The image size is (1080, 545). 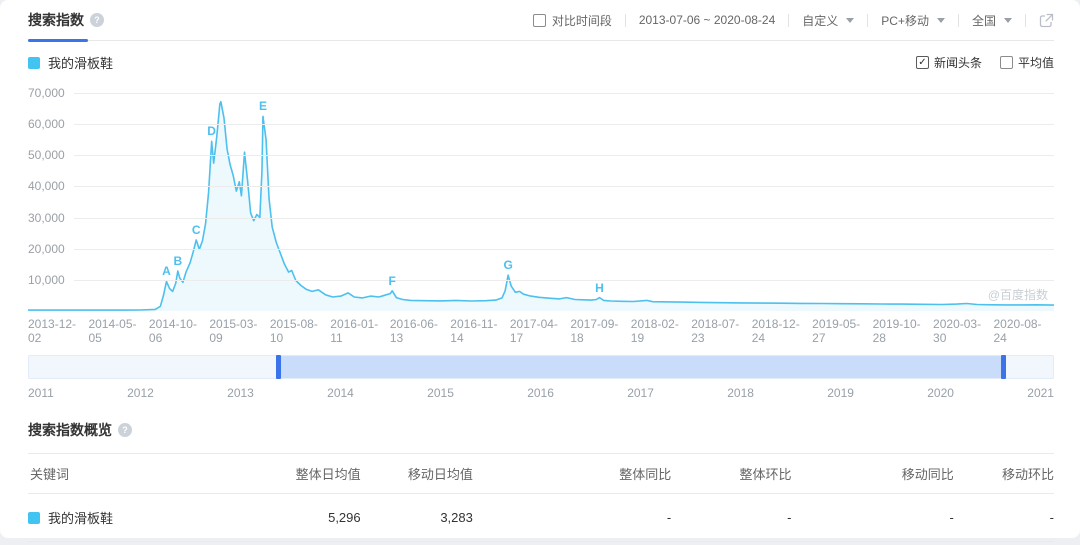 What do you see at coordinates (140, 393) in the screenshot?
I see `slider-year-label: 2012` at bounding box center [140, 393].